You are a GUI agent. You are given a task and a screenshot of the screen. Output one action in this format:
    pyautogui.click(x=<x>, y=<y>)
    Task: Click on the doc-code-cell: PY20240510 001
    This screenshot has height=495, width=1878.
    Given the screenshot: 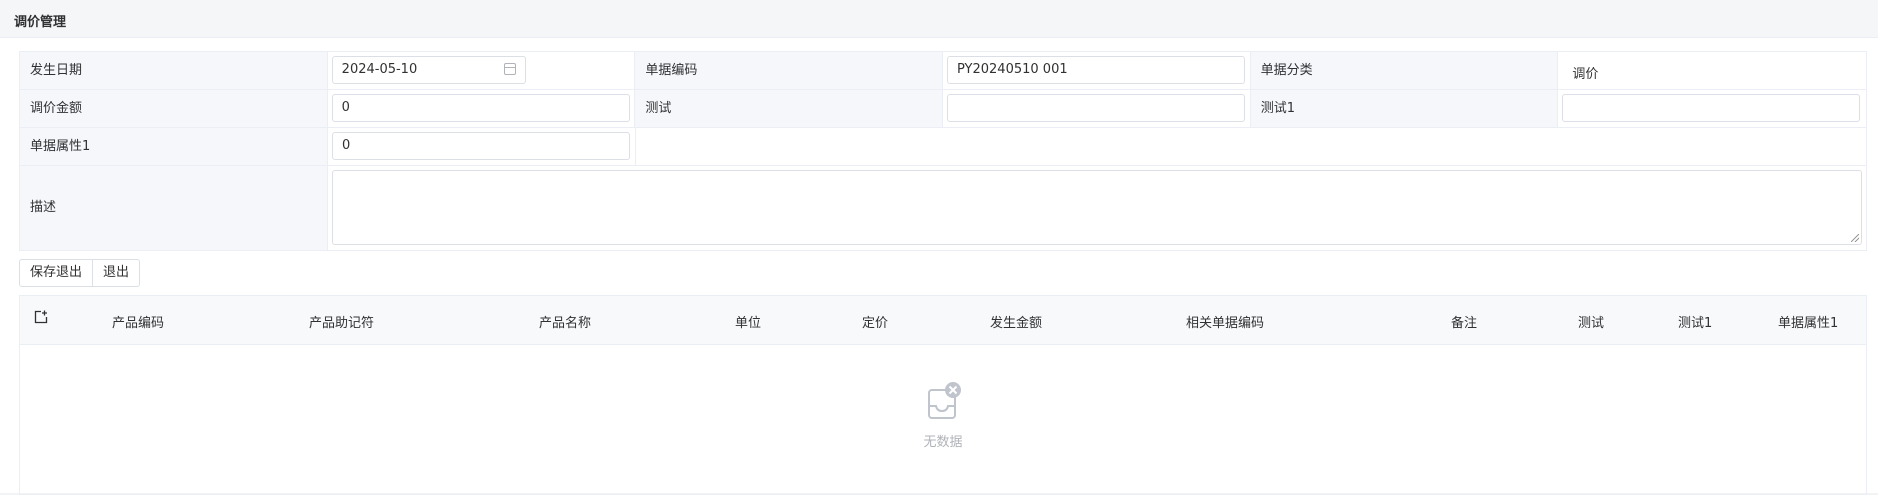 What is the action you would take?
    pyautogui.click(x=1097, y=71)
    